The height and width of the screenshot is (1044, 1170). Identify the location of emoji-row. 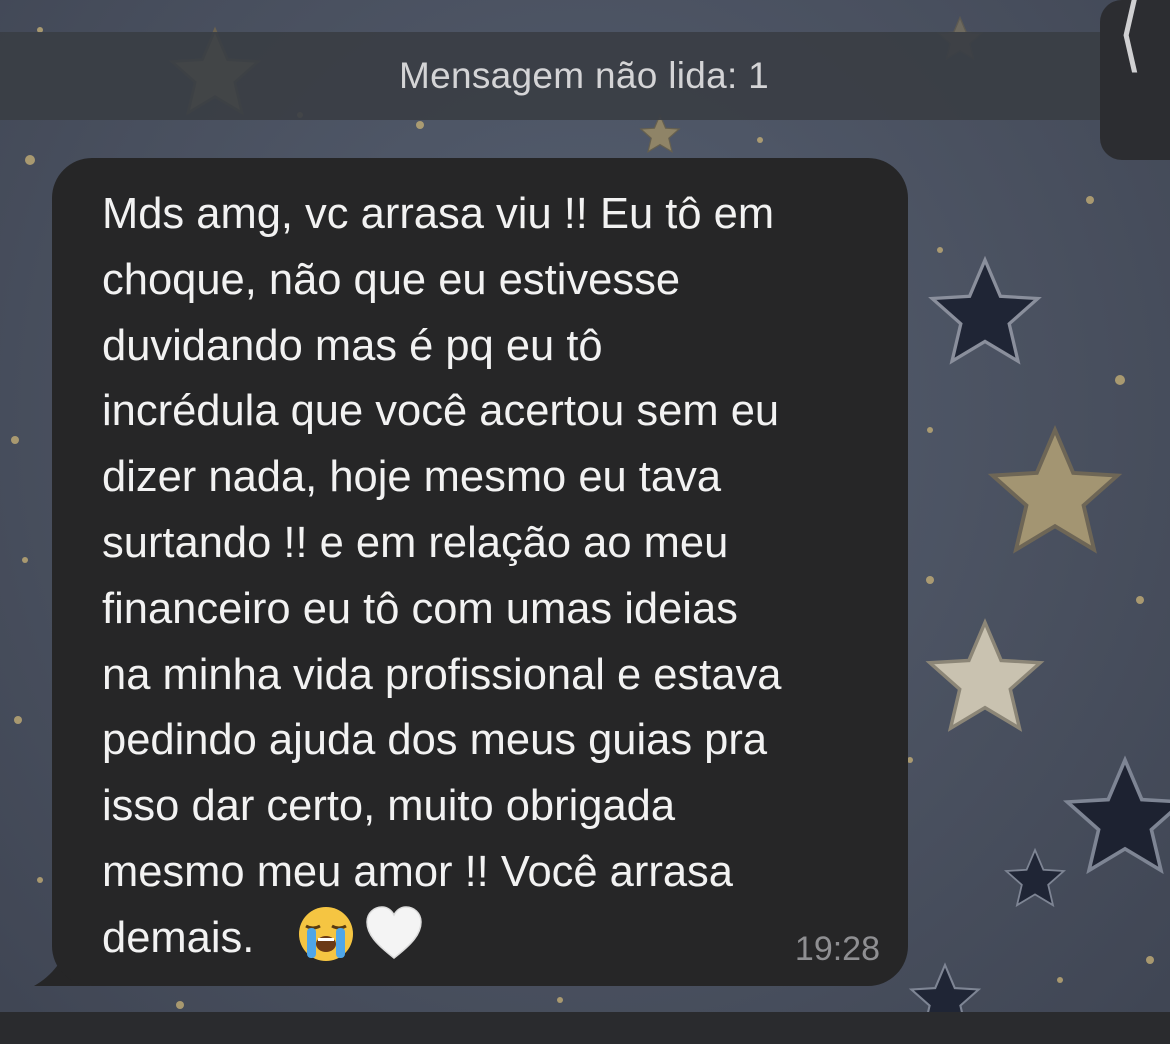
(360, 934).